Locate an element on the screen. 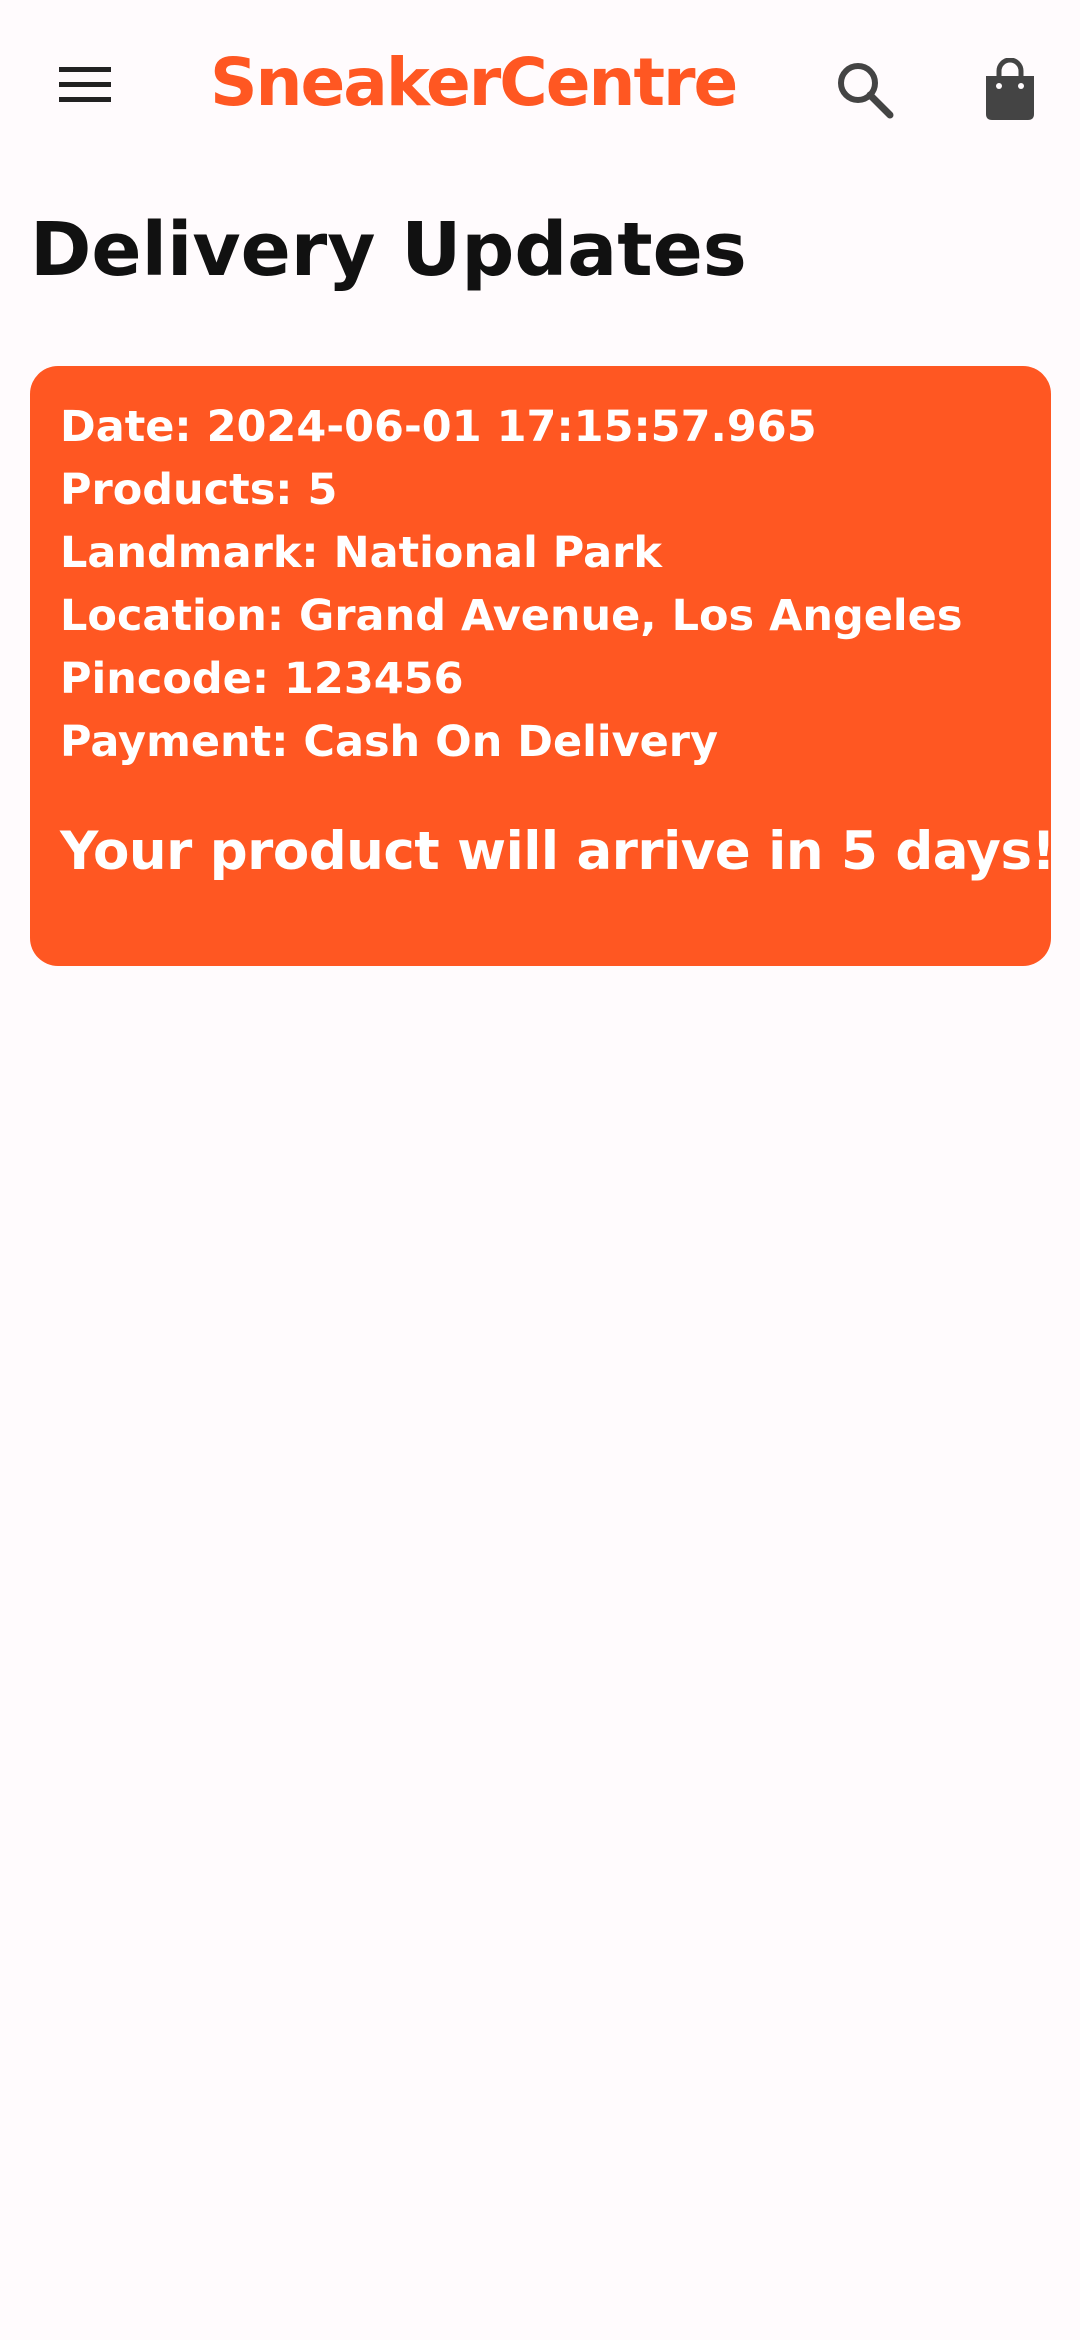 Image resolution: width=1080 pixels, height=2340 pixels. menu-icon is located at coordinates (85, 84).